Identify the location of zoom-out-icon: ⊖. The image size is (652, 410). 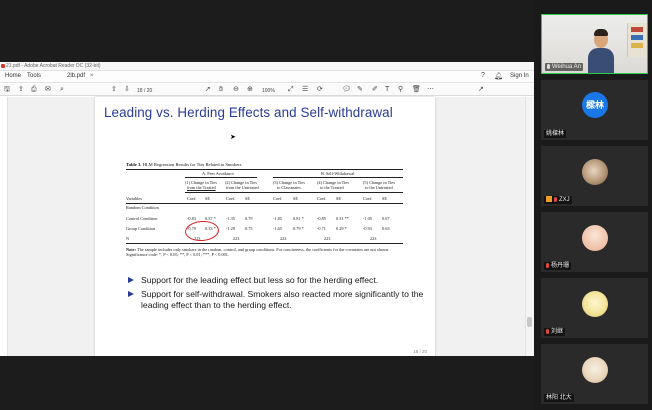
(236, 89).